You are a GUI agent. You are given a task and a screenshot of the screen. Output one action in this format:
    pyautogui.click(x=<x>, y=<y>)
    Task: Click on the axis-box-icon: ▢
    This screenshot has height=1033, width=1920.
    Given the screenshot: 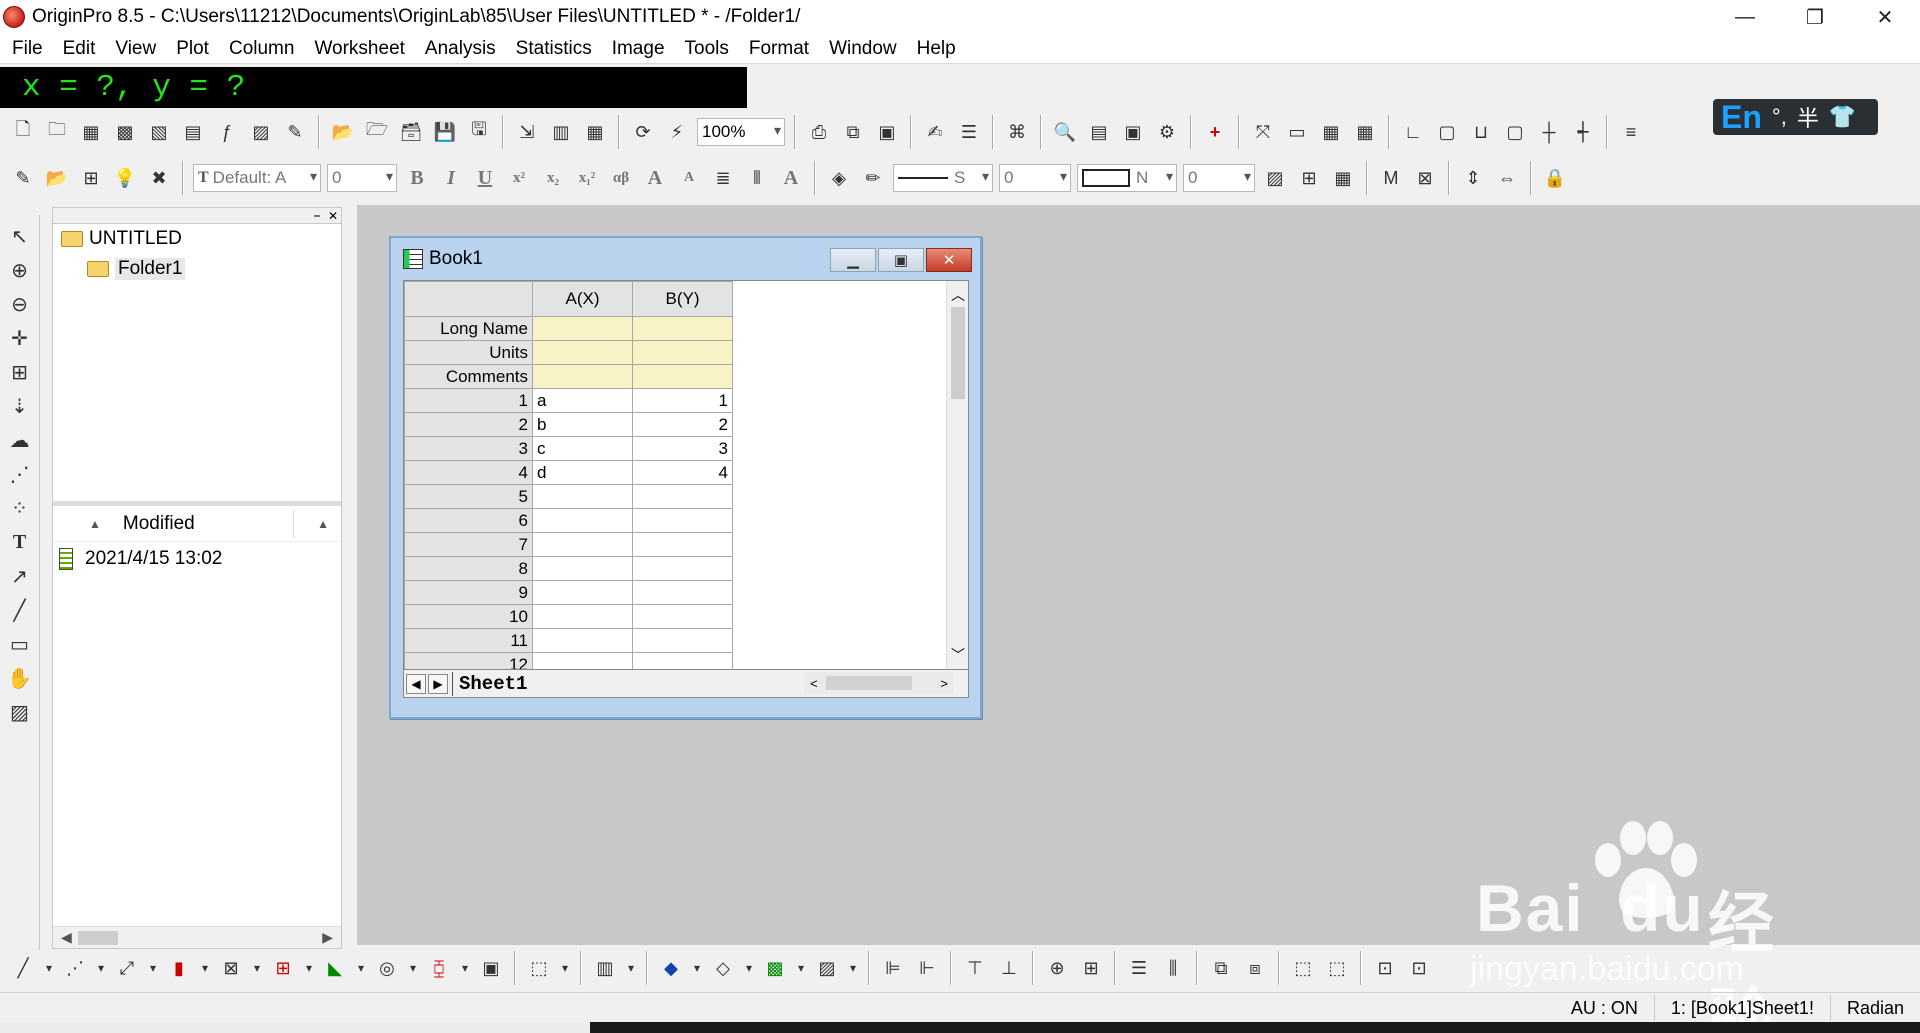 What is the action you would take?
    pyautogui.click(x=1447, y=132)
    